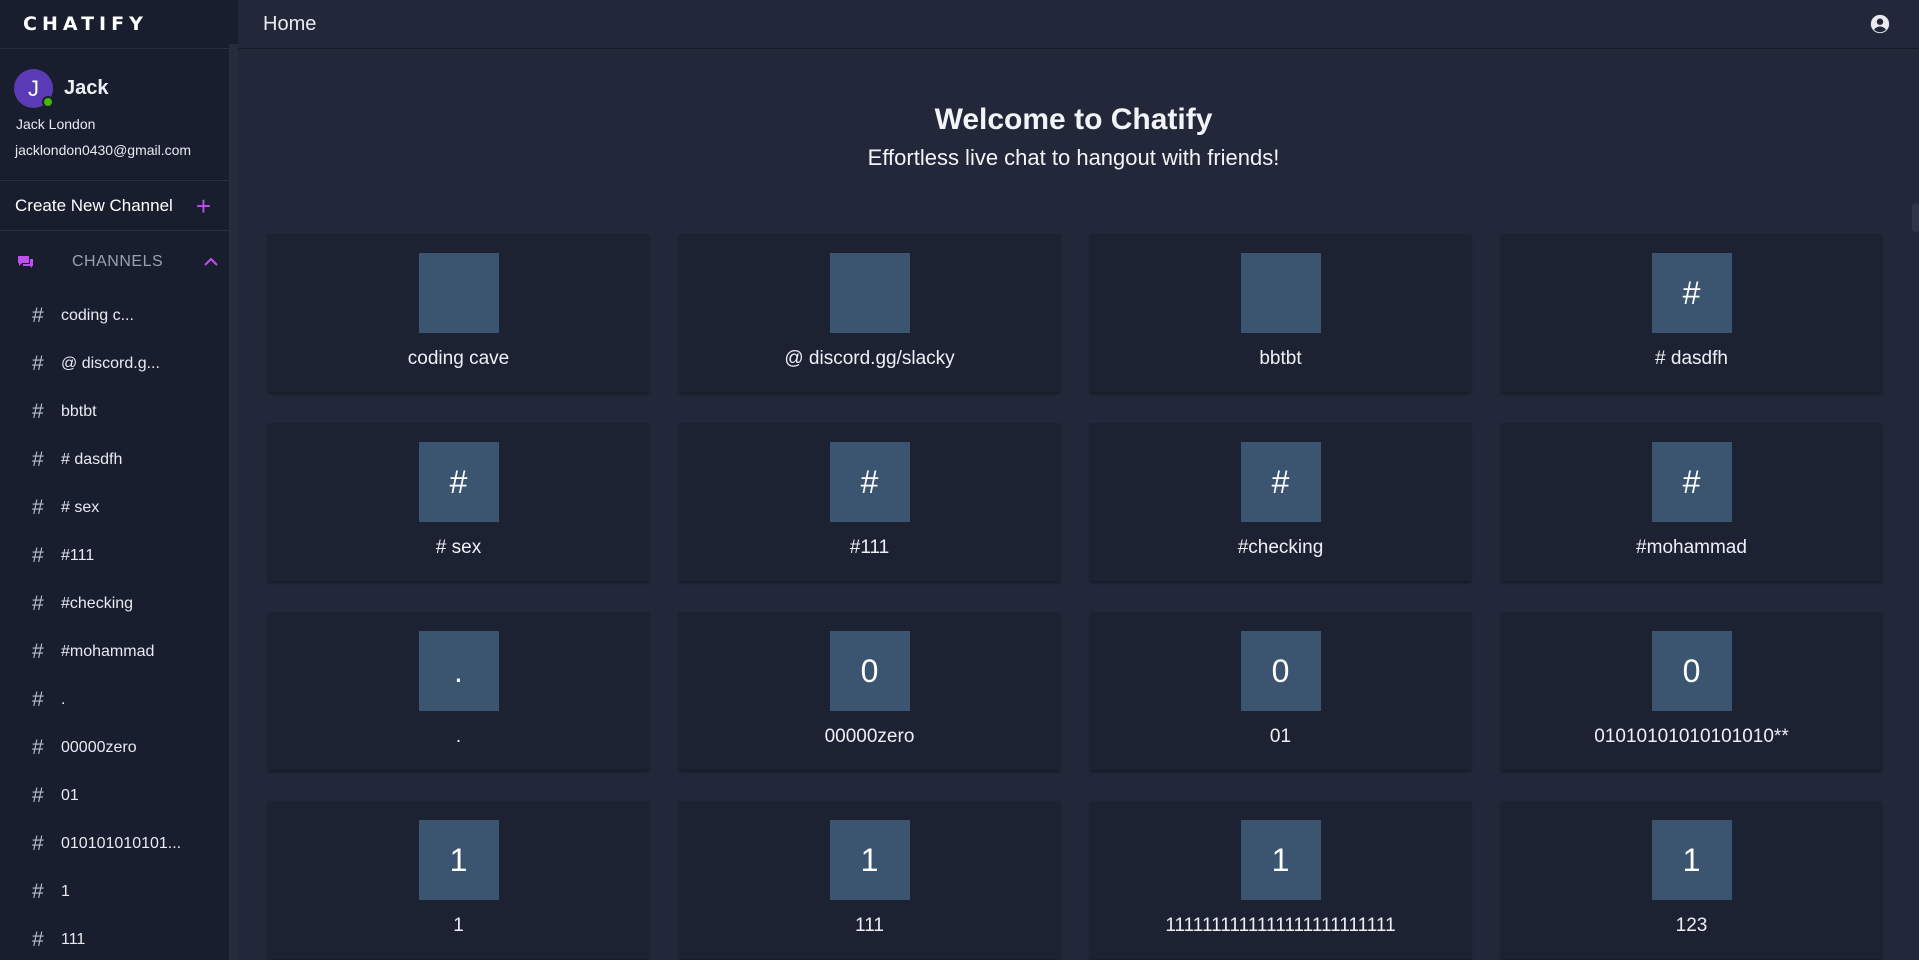  I want to click on create-channel-button: Create New Channel +, so click(114, 206).